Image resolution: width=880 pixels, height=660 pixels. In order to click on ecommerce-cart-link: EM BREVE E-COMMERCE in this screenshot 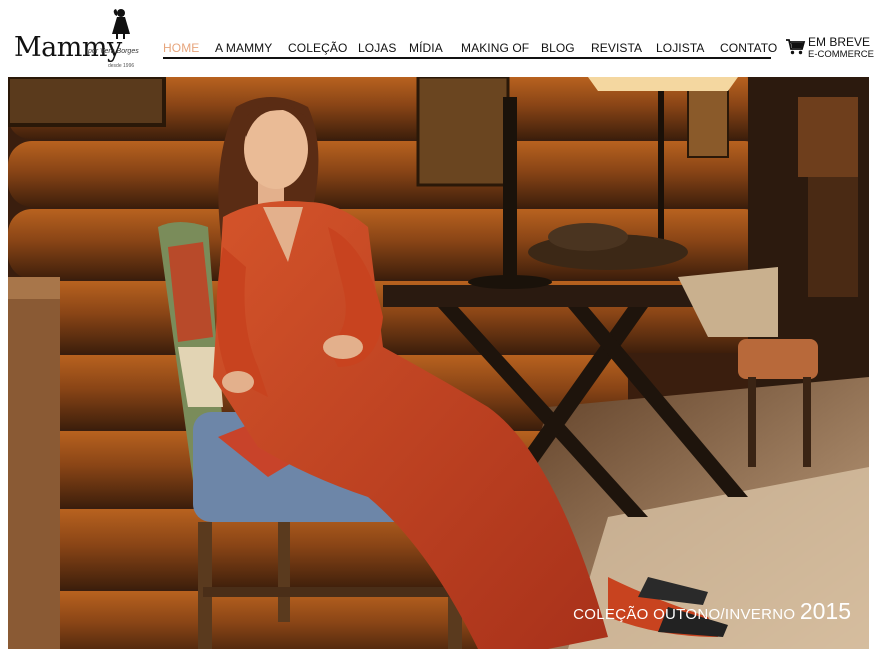, I will do `click(831, 49)`.